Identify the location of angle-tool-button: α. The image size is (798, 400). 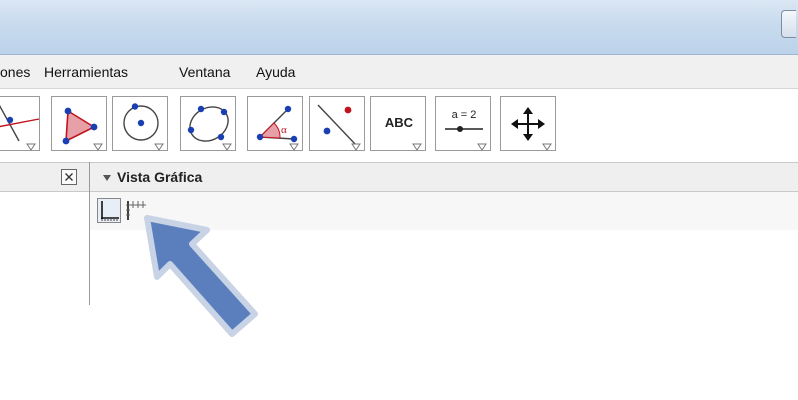
(275, 123).